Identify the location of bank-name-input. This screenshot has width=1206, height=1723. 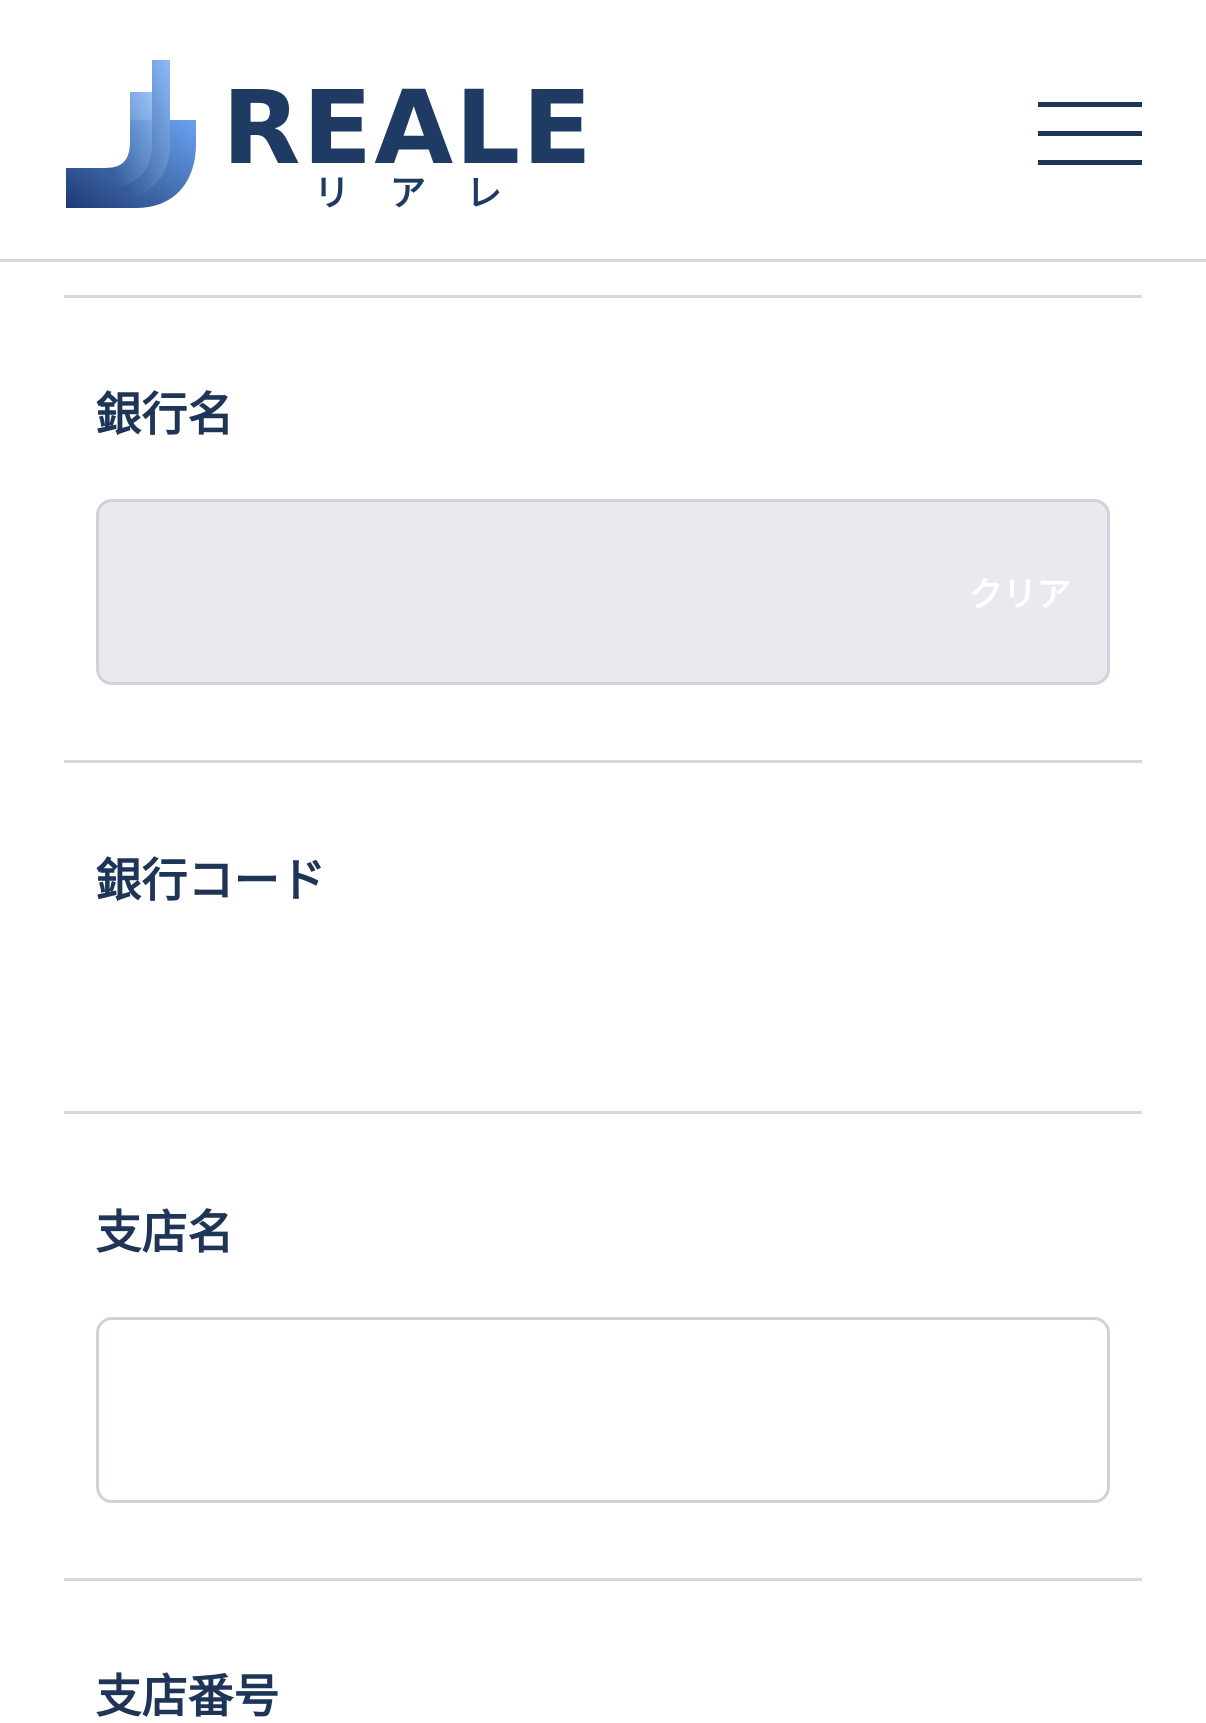
(603, 592).